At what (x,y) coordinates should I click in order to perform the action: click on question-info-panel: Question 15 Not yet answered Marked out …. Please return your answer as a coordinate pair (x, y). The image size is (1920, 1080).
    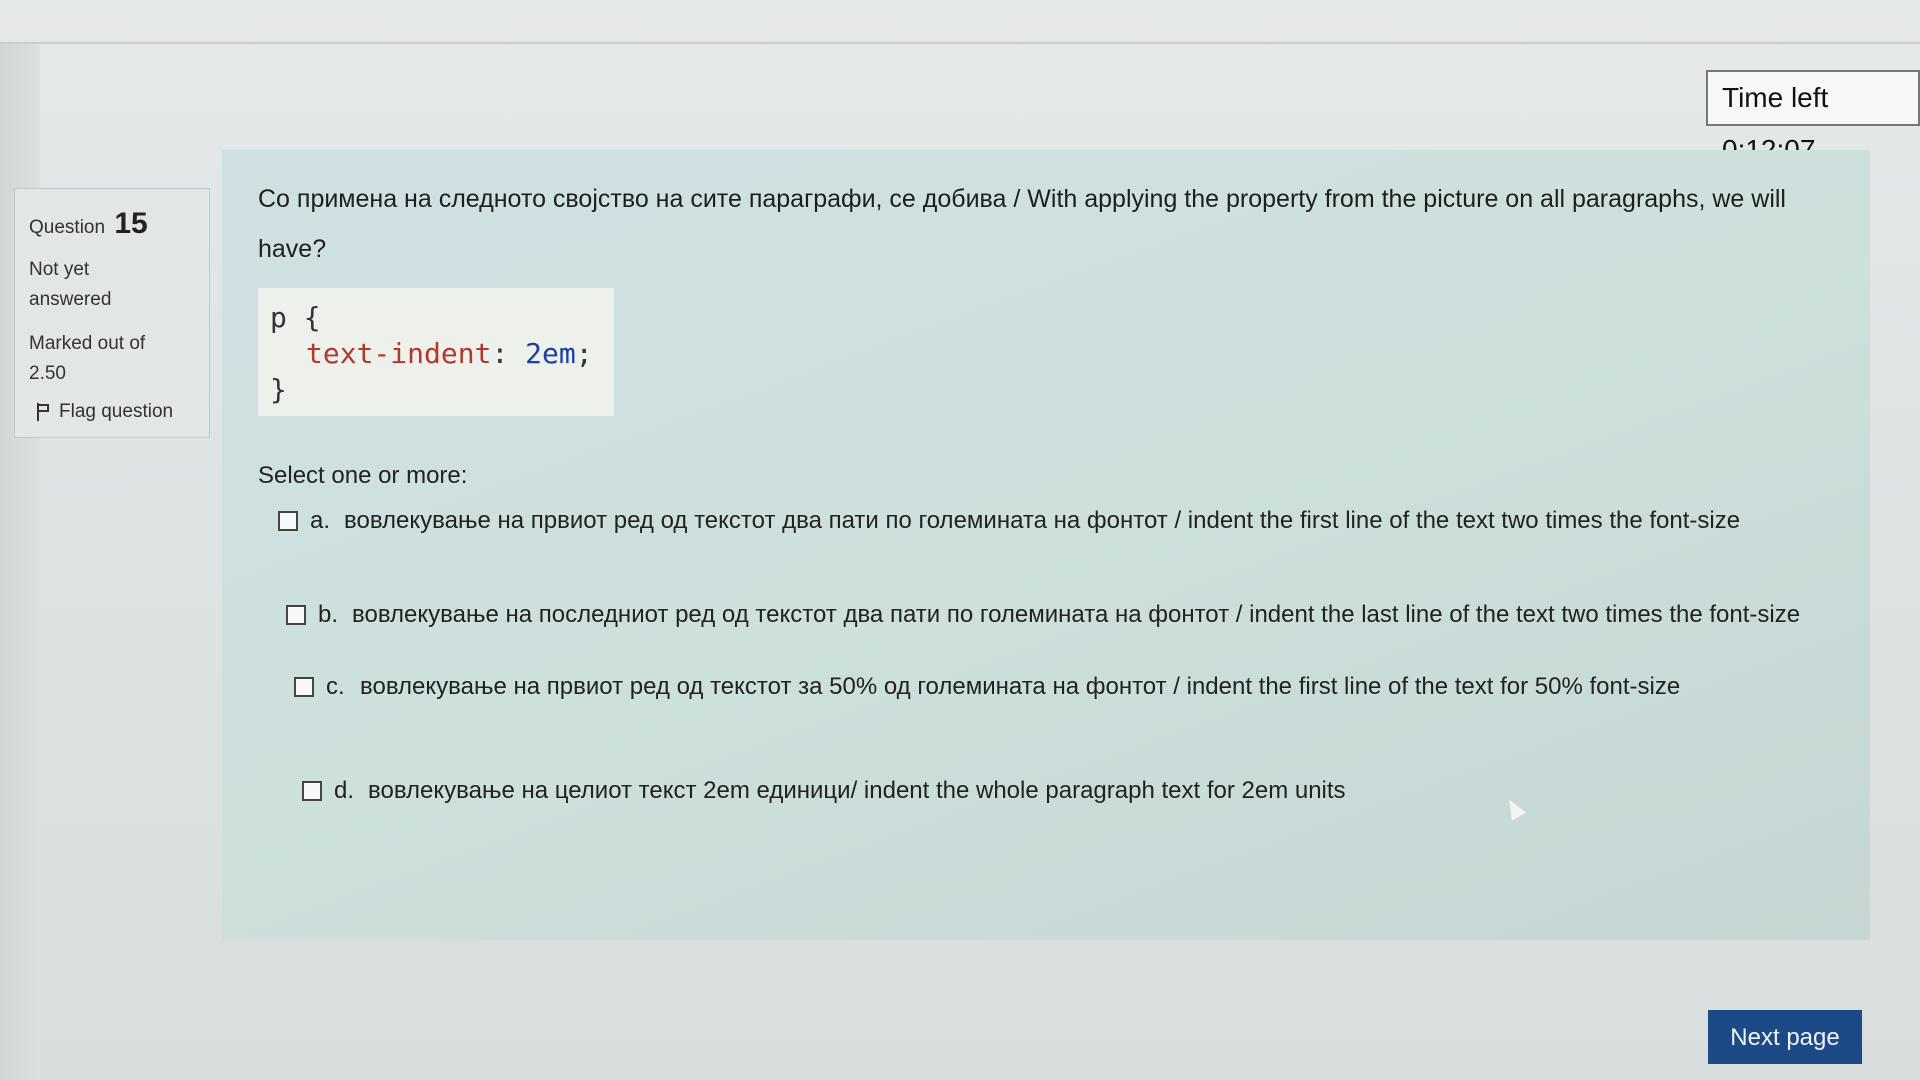
    Looking at the image, I should click on (112, 313).